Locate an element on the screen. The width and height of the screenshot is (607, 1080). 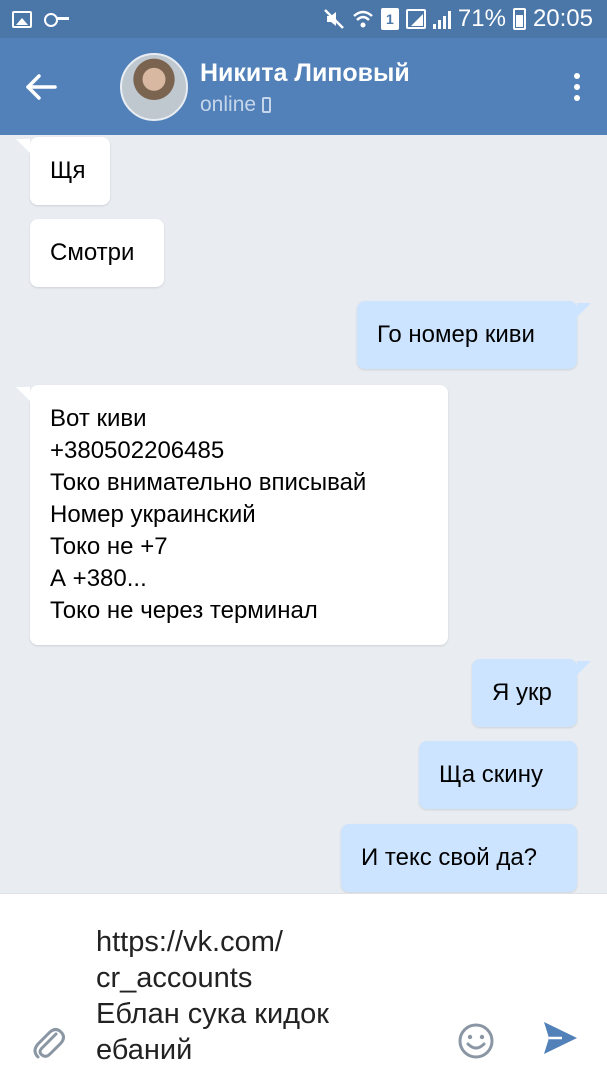
message-text: Ща скину is located at coordinates (491, 774).